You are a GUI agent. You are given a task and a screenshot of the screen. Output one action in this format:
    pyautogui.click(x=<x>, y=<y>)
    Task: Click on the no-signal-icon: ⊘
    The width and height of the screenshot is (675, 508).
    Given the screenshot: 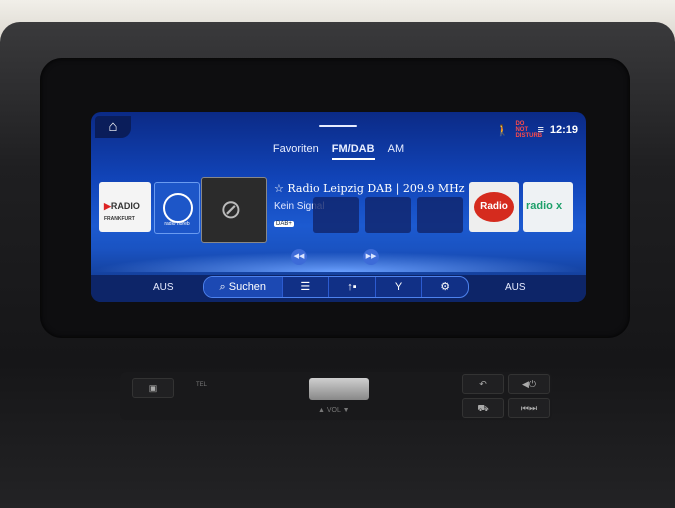 What is the action you would take?
    pyautogui.click(x=231, y=209)
    